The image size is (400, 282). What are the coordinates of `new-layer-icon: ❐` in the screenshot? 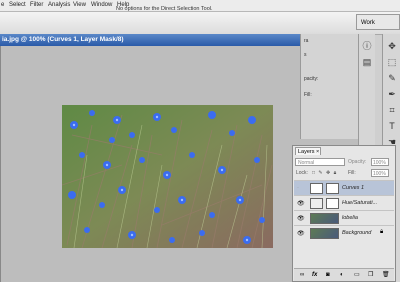 It's located at (370, 275).